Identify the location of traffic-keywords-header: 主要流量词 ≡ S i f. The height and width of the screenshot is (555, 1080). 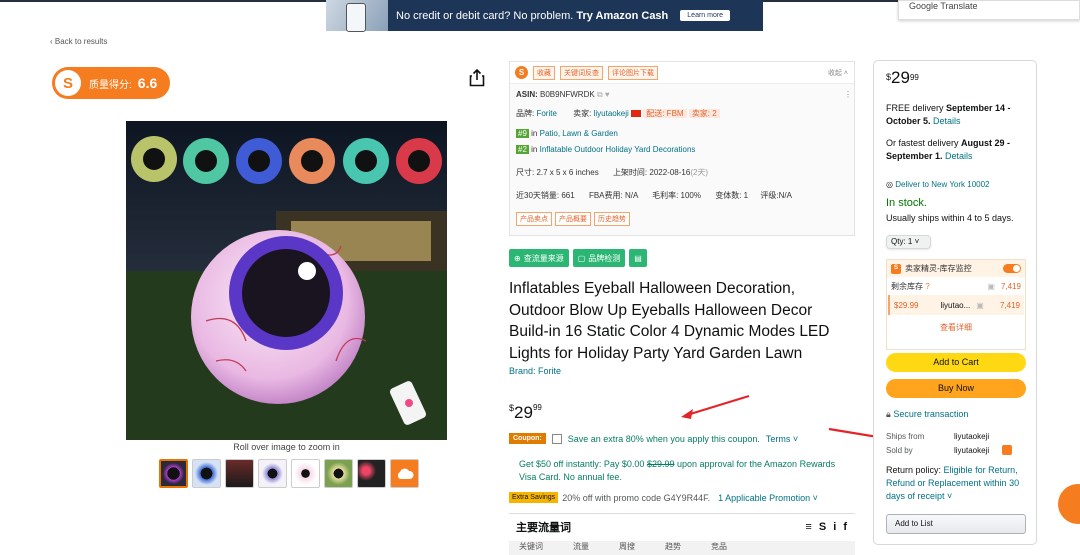
(682, 526).